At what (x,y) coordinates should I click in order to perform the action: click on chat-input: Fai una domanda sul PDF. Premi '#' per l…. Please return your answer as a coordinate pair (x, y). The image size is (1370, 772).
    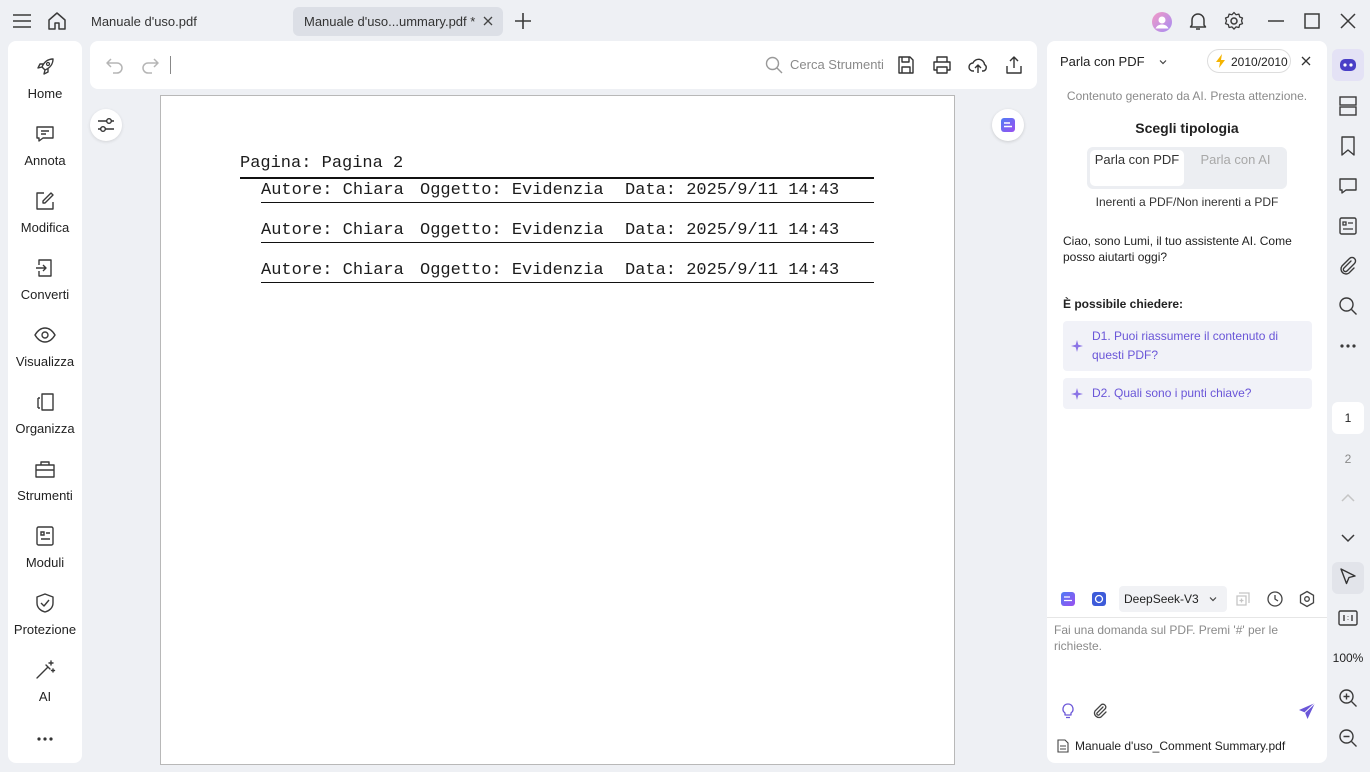
    Looking at the image, I should click on (1181, 638).